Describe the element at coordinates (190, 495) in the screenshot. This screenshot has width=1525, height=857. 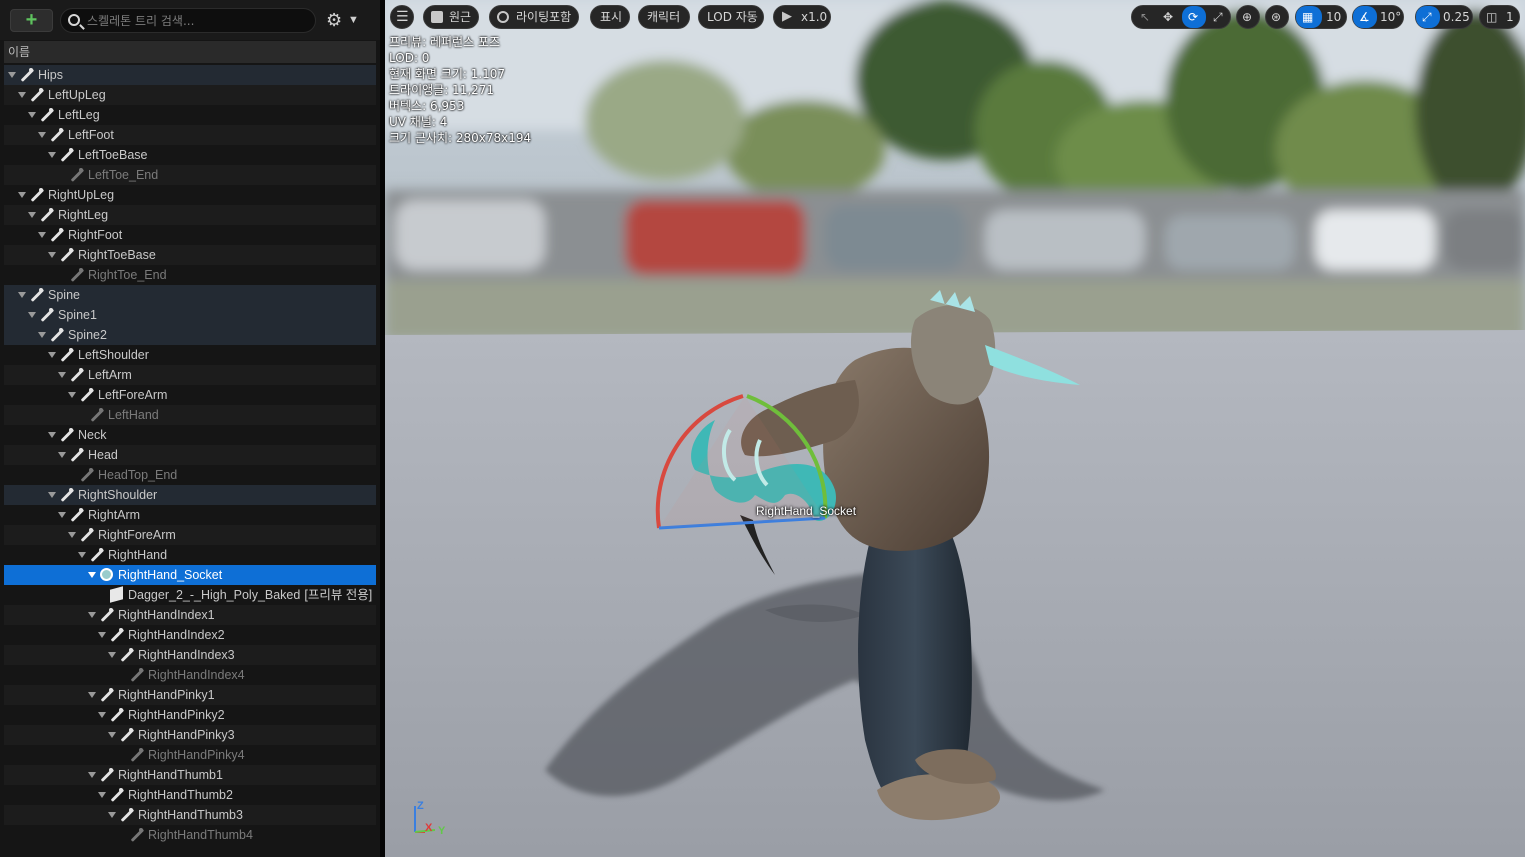
I see `tree-row-rightshoulder: RightShoulder` at that location.